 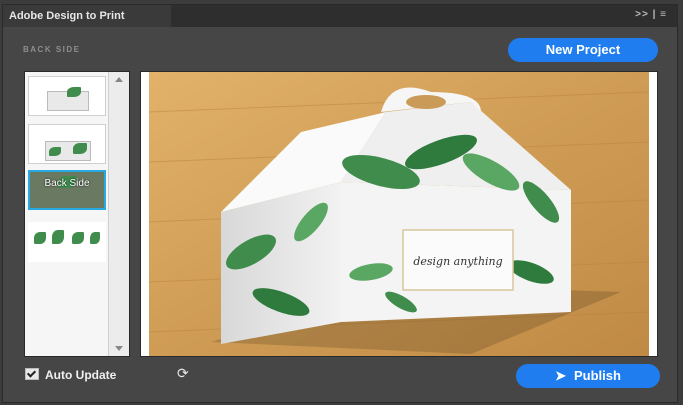 What do you see at coordinates (457, 261) in the screenshot?
I see `box-label-text: design anything` at bounding box center [457, 261].